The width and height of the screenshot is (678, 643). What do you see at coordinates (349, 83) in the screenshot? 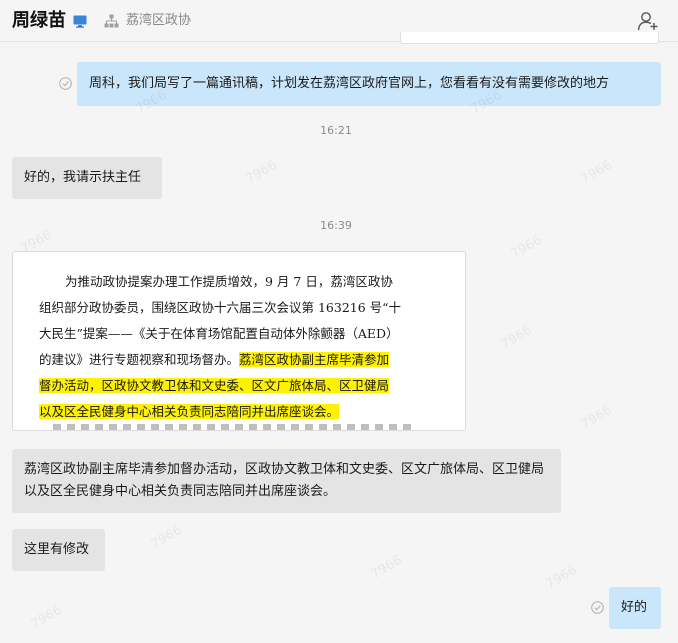
I see `message-text: 周科，我们局写了一篇通讯稿，计划发在荔湾区政府官网上，您看看有没有需要修改的地方` at bounding box center [349, 83].